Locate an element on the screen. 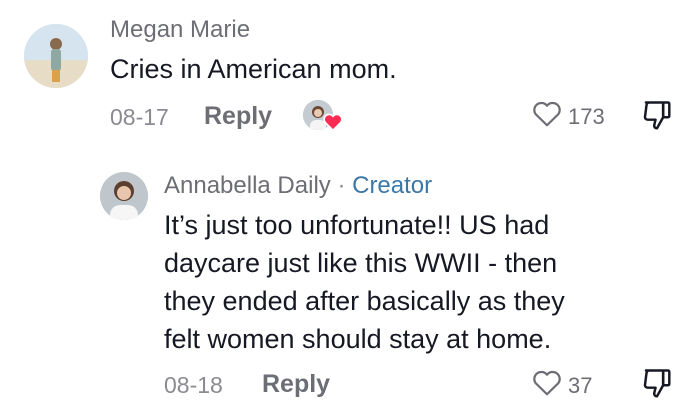 Image resolution: width=700 pixels, height=413 pixels. creator-badge: Creator is located at coordinates (392, 185).